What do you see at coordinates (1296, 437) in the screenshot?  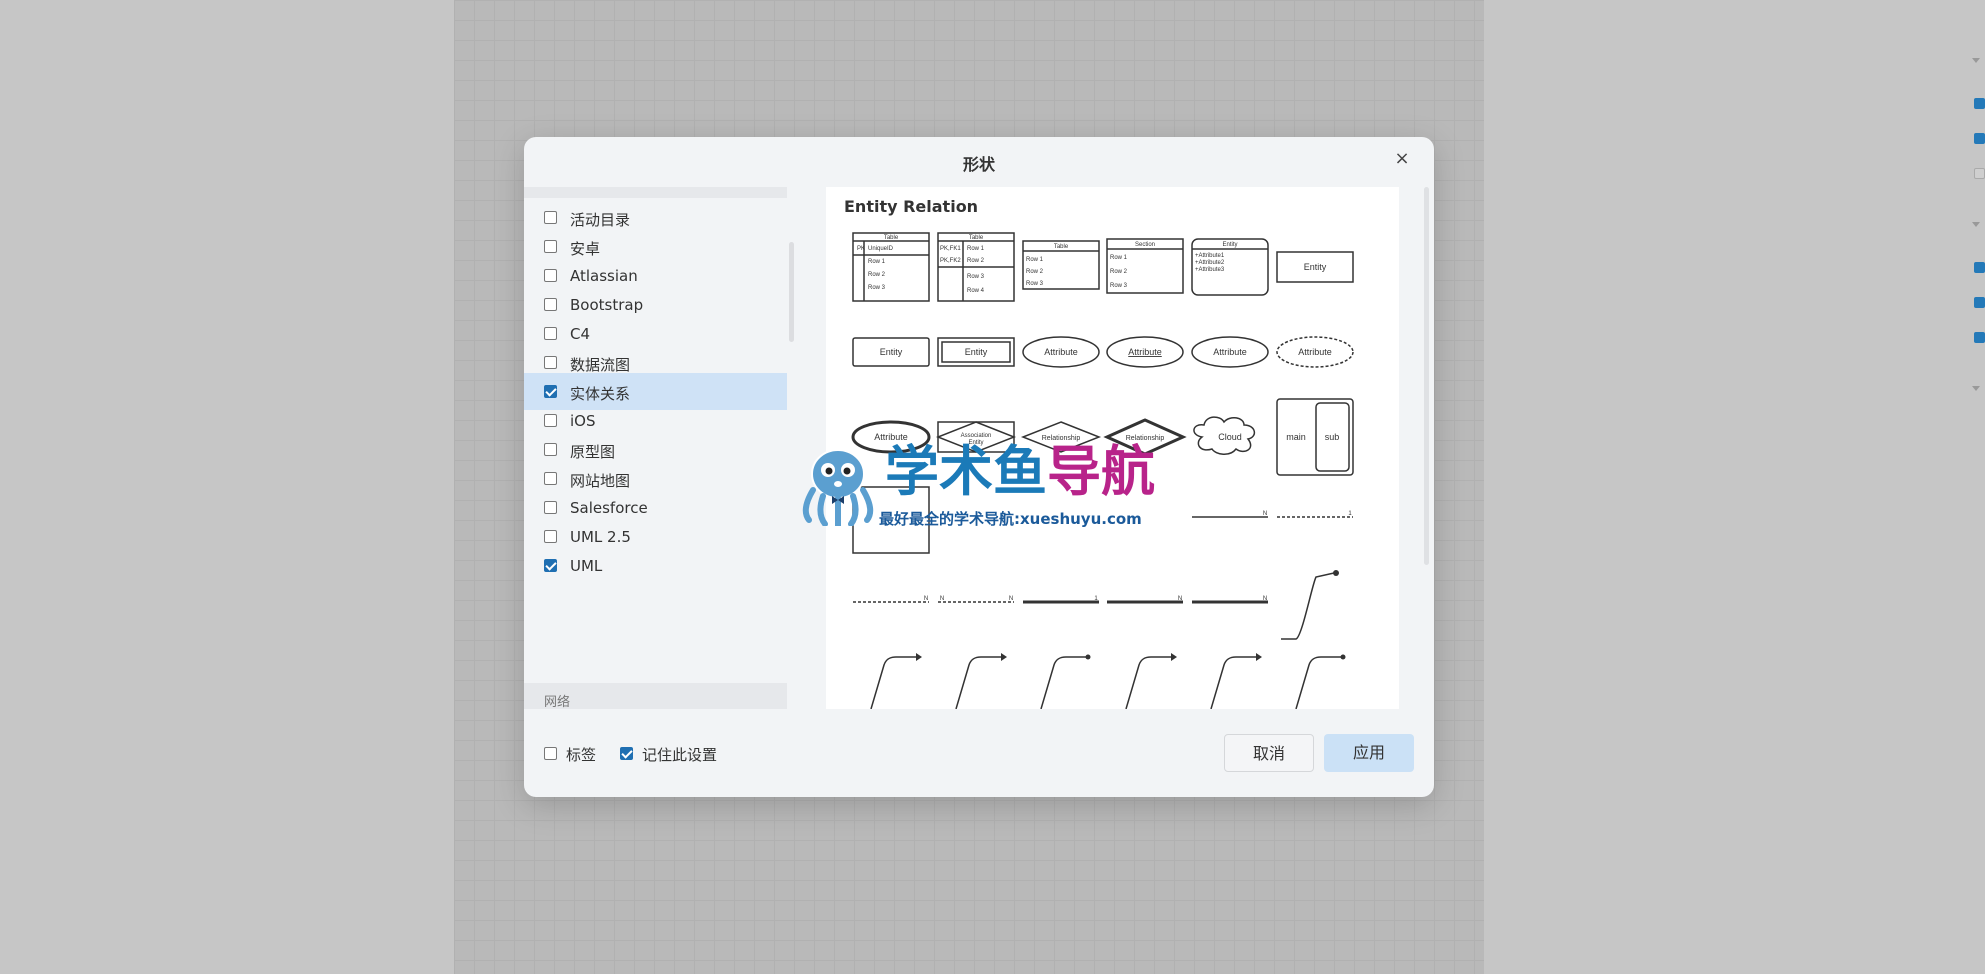 I see `main-label: main` at bounding box center [1296, 437].